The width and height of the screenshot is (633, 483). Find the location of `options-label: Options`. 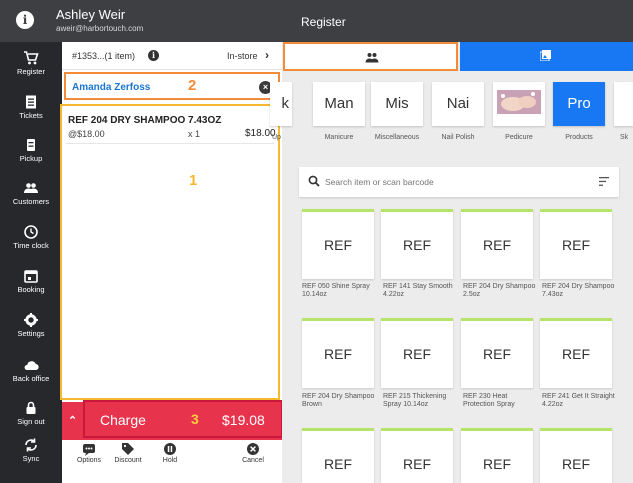

options-label: Options is located at coordinates (89, 460).